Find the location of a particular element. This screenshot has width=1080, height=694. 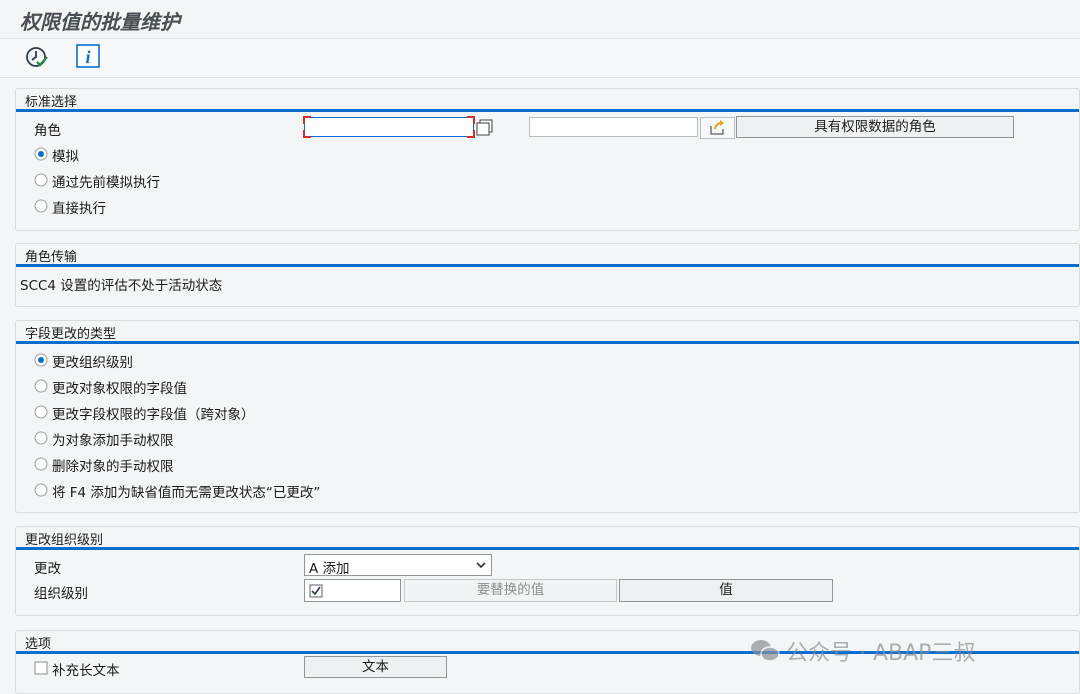

radio-label: 更改组织级别 is located at coordinates (92, 363).